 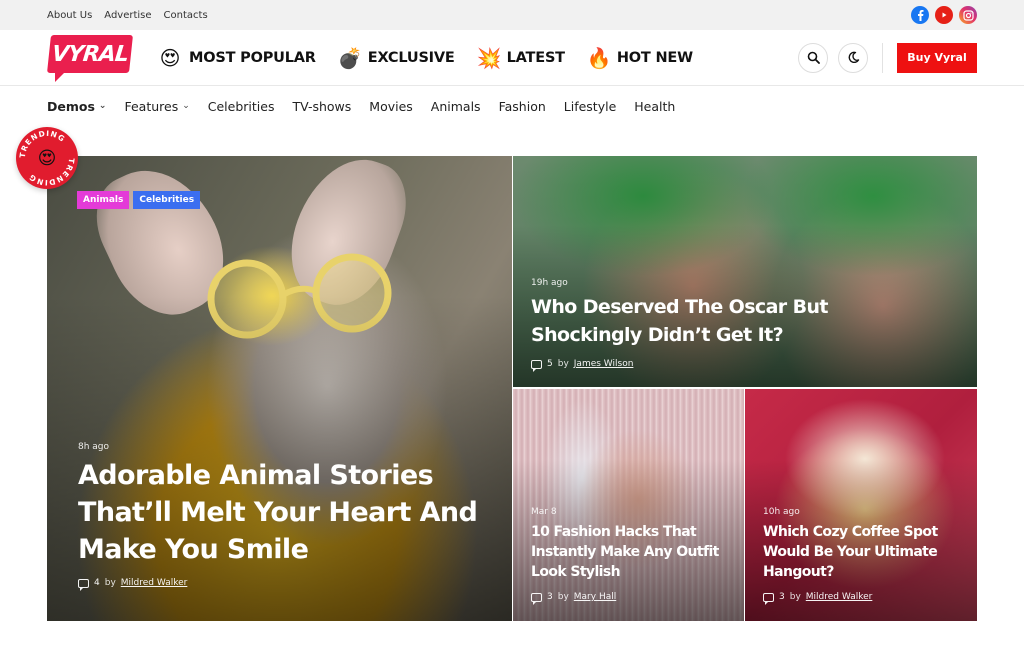 I want to click on trending-badge: TRENDING TRENDING 😍, so click(x=47, y=158).